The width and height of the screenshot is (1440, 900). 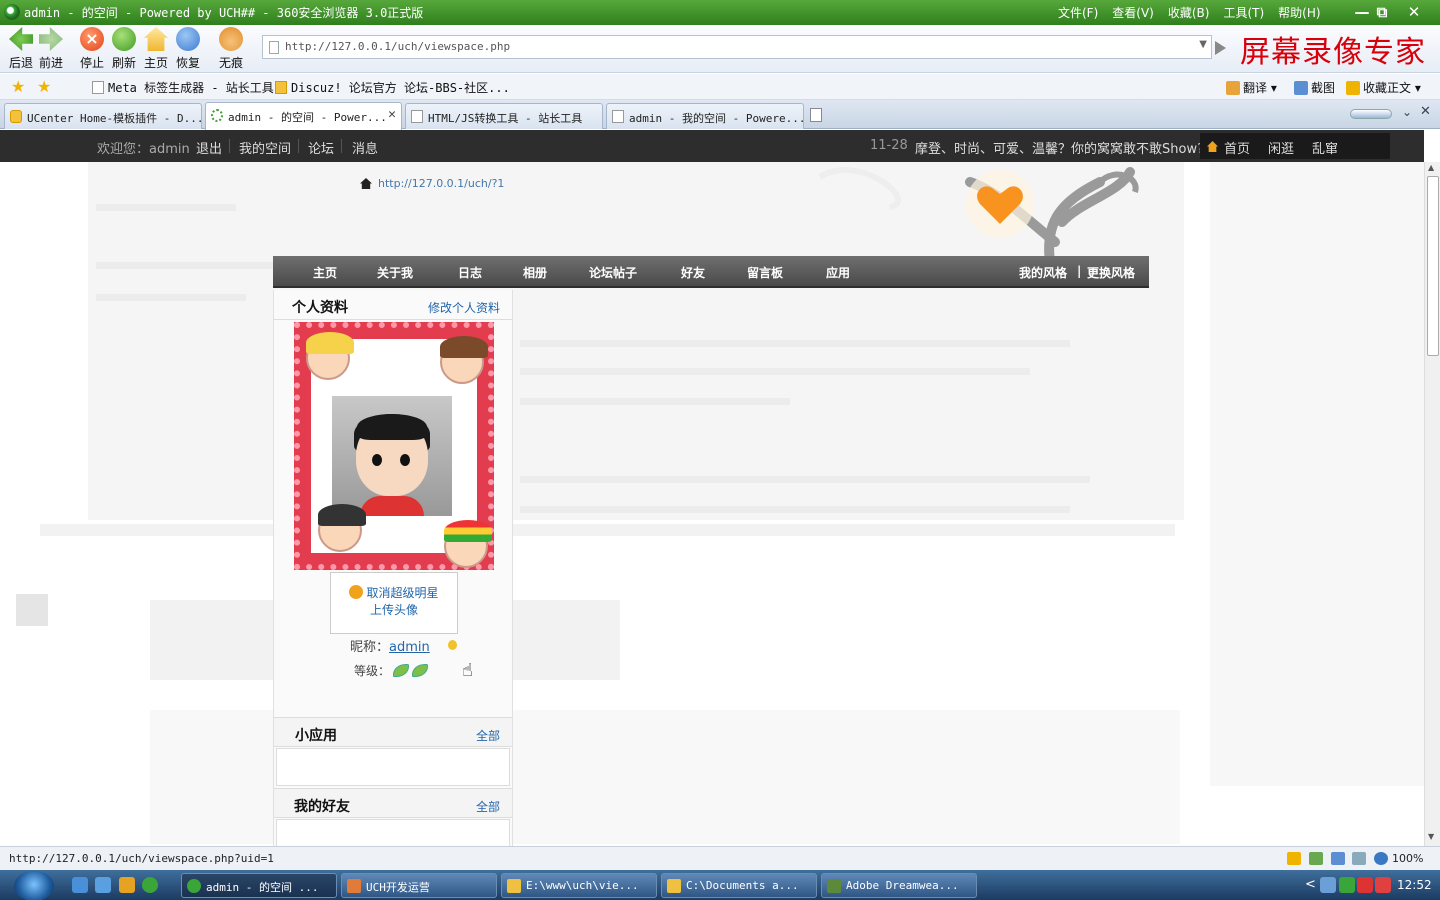 What do you see at coordinates (488, 735) in the screenshot?
I see `apps-all-link: 全部` at bounding box center [488, 735].